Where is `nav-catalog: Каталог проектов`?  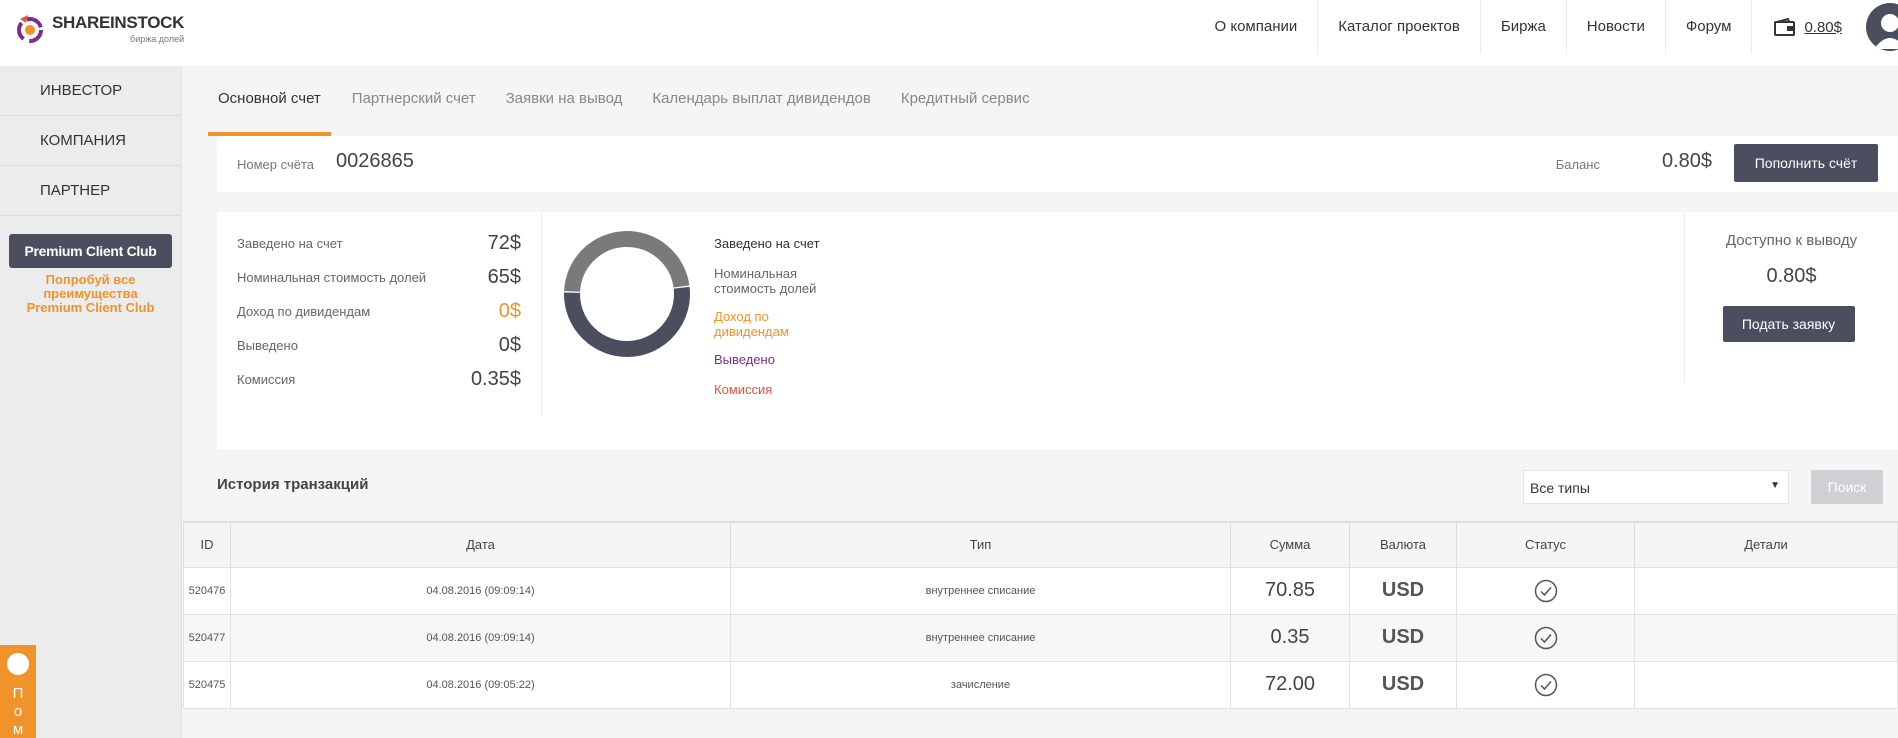
nav-catalog: Каталог проектов is located at coordinates (1399, 27).